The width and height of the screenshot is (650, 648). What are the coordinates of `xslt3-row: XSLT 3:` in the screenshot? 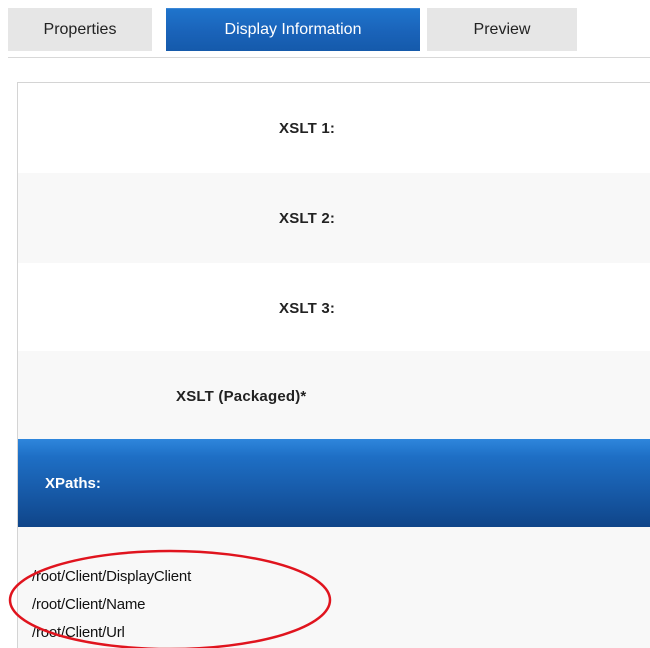 It's located at (334, 308).